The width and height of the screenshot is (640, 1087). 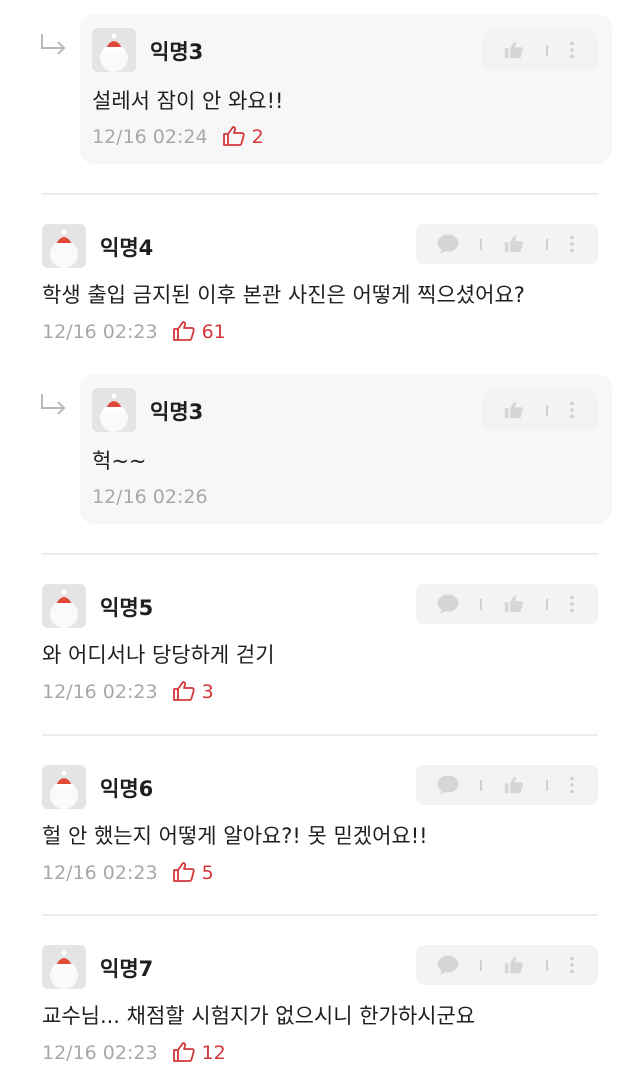 I want to click on comment-meta: 12/16 02:24 2, so click(x=178, y=137).